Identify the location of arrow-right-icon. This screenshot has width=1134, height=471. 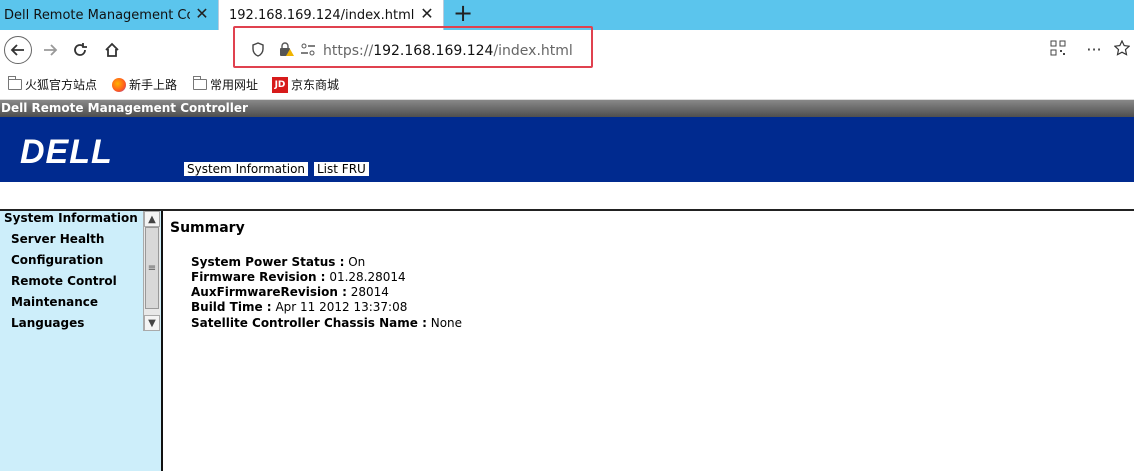
(51, 50).